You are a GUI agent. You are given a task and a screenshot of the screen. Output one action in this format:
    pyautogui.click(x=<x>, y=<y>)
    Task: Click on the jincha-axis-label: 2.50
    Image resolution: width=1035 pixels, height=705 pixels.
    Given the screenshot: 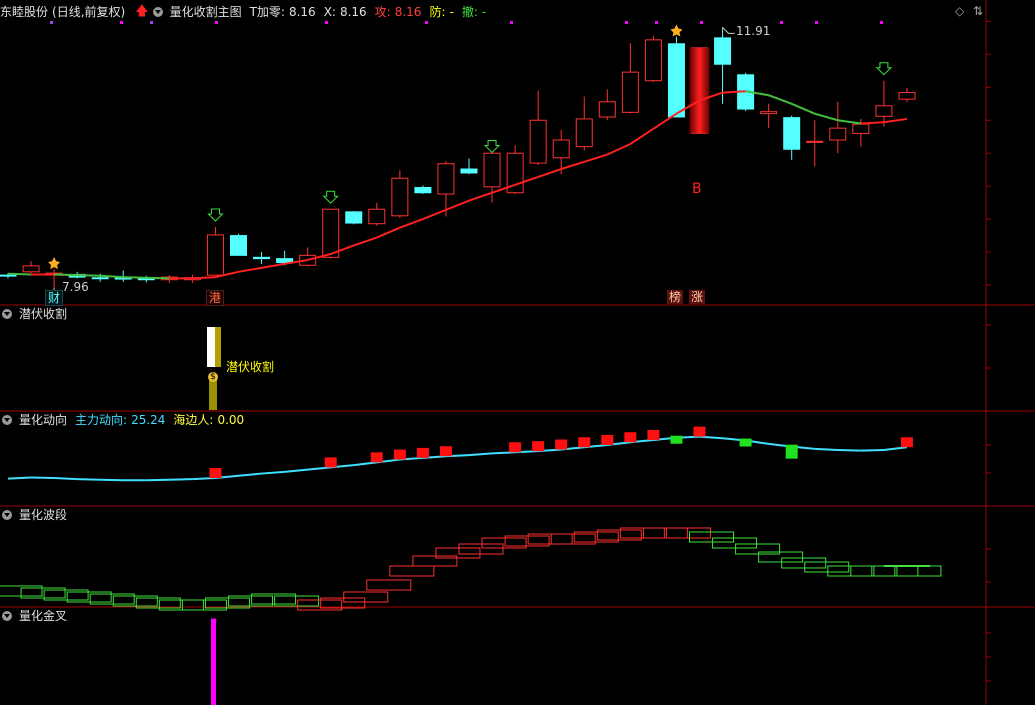 What is the action you would take?
    pyautogui.click(x=1020, y=679)
    